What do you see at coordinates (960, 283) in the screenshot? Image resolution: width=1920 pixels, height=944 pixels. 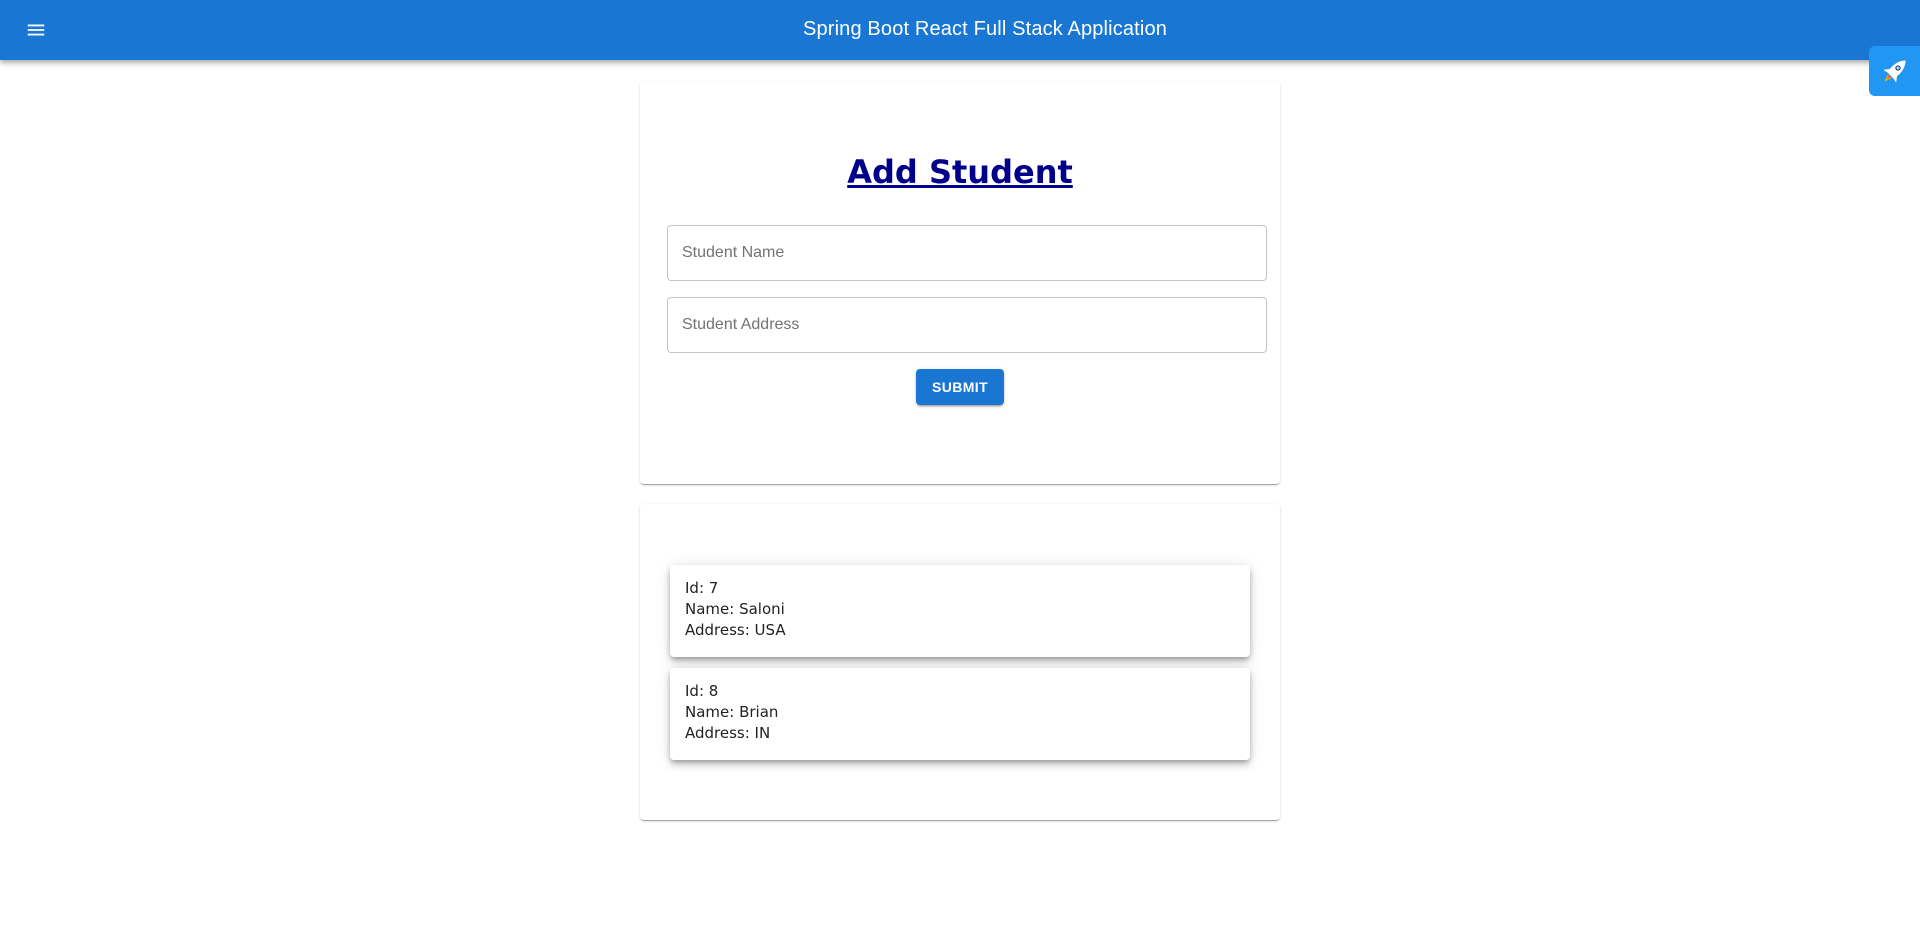 I see `add-student-panel` at bounding box center [960, 283].